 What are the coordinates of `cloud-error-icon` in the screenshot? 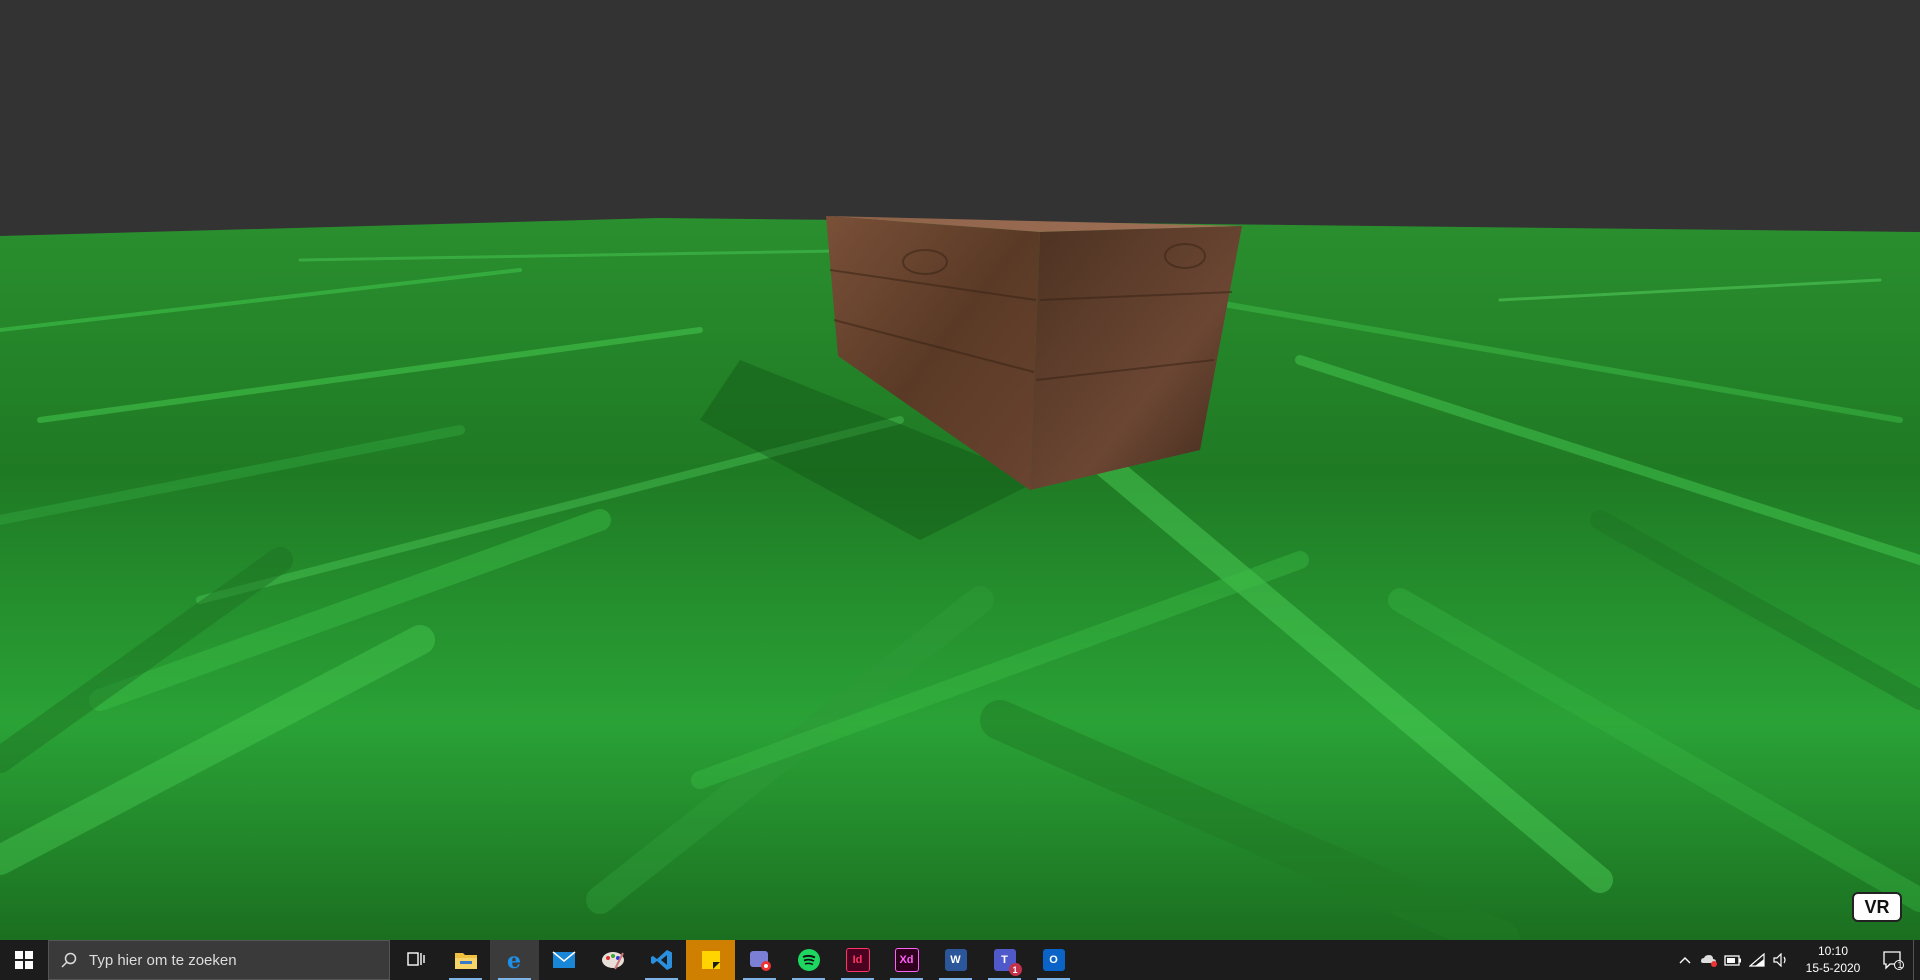 It's located at (1709, 961).